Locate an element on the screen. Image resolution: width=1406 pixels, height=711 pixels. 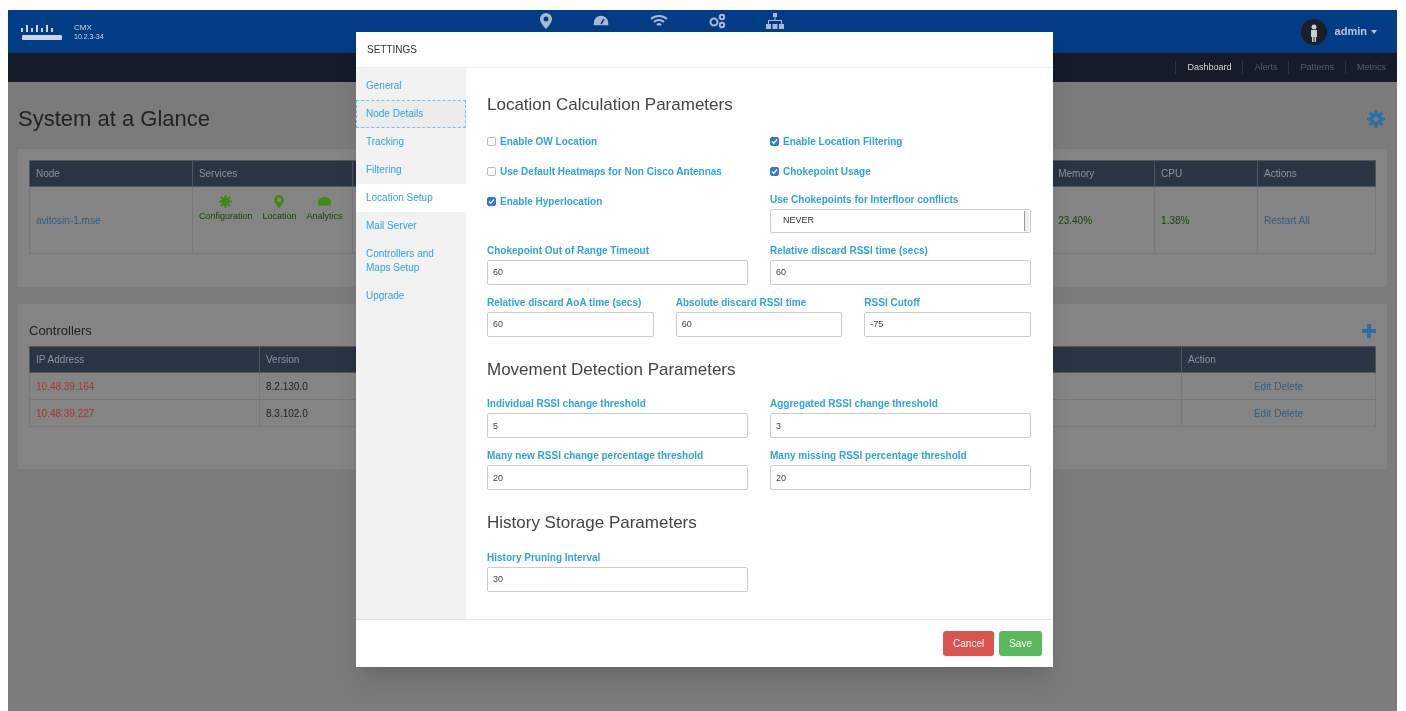
column-header: Node is located at coordinates (111, 173).